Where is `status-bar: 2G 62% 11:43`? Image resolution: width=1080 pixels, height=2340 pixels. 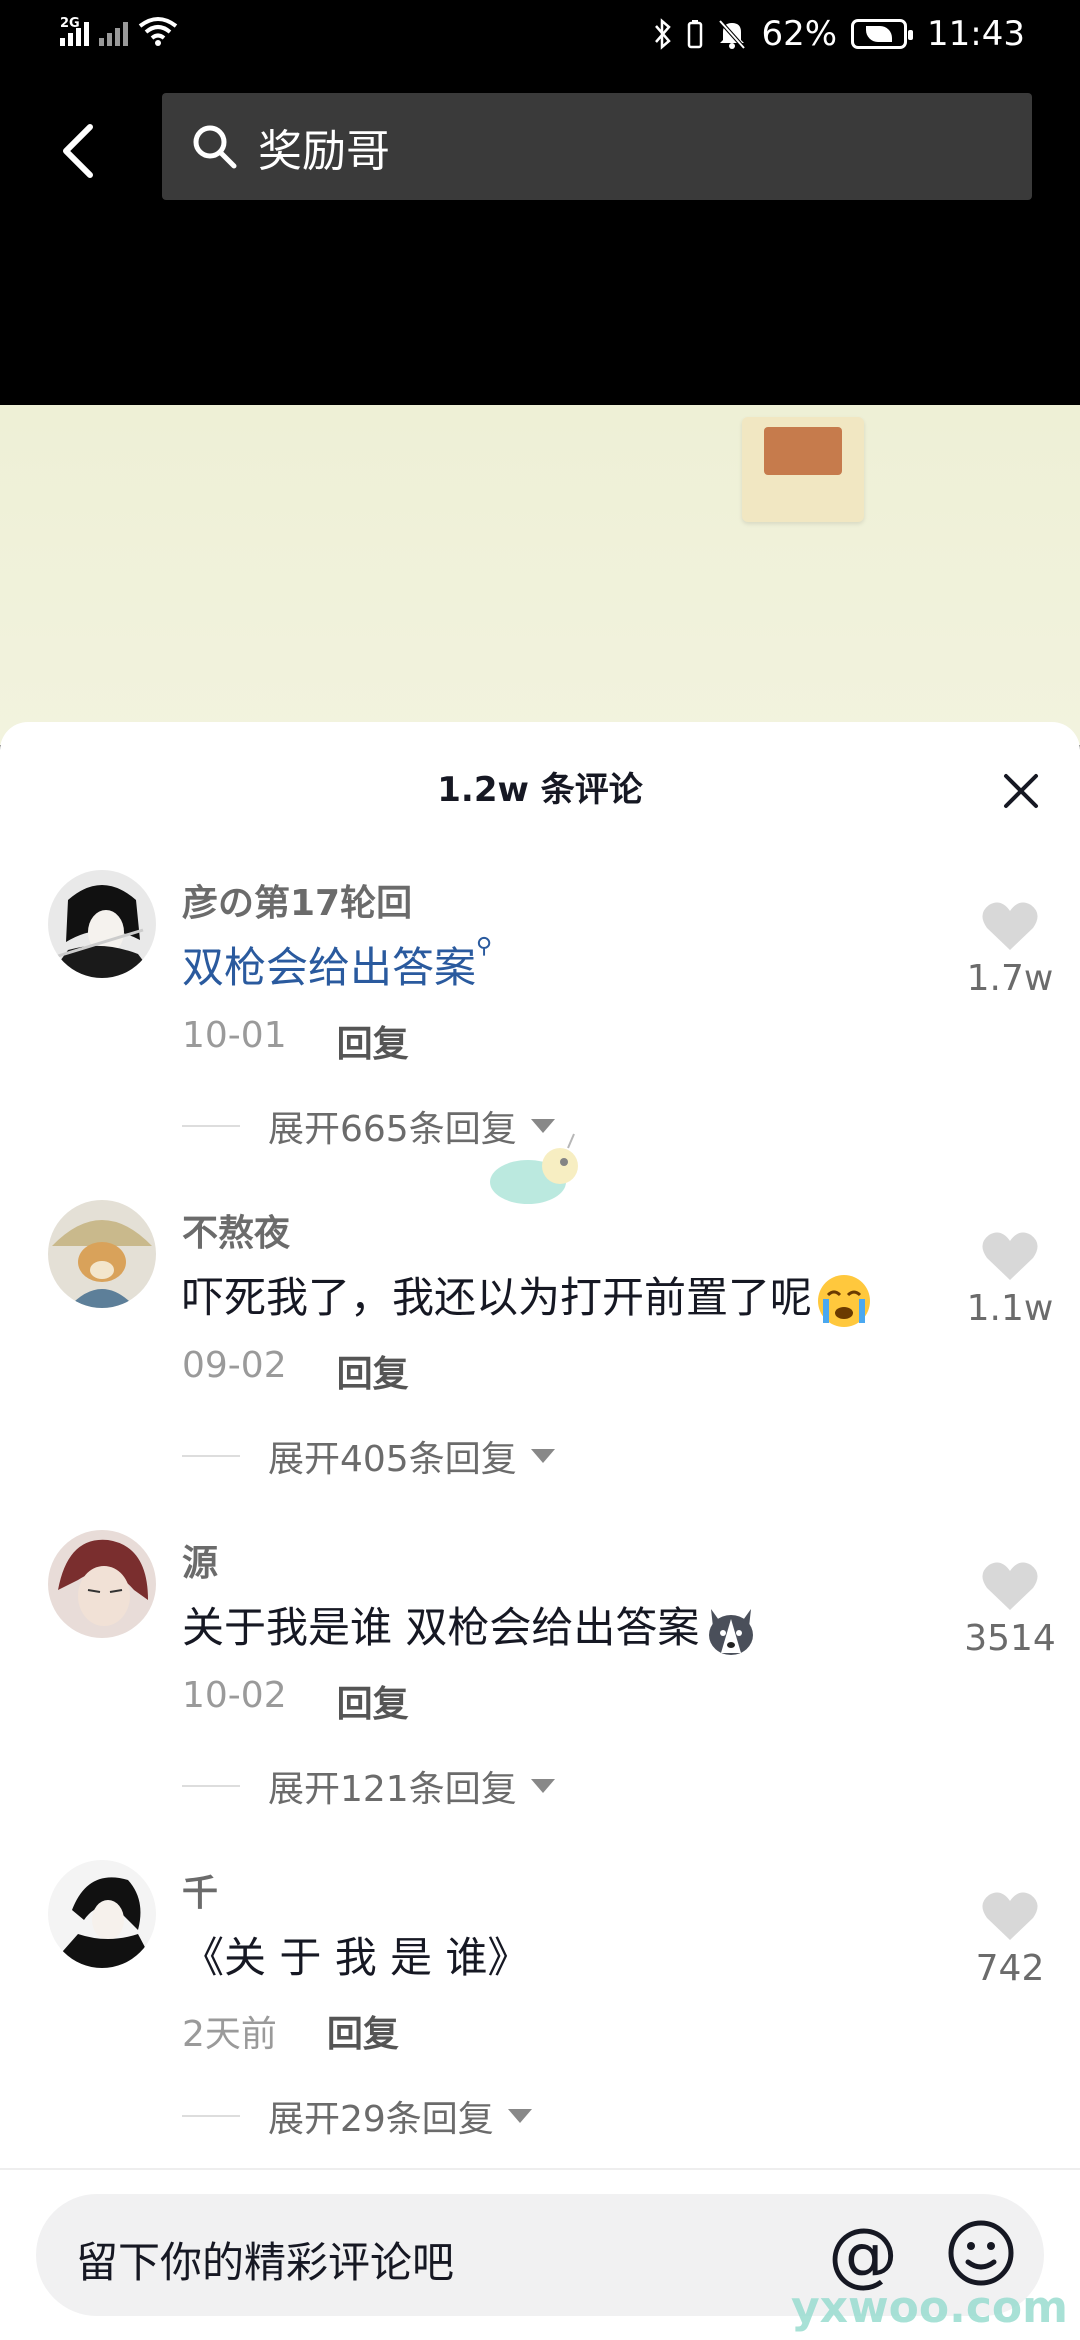
status-bar: 2G 62% 11:43 is located at coordinates (540, 37).